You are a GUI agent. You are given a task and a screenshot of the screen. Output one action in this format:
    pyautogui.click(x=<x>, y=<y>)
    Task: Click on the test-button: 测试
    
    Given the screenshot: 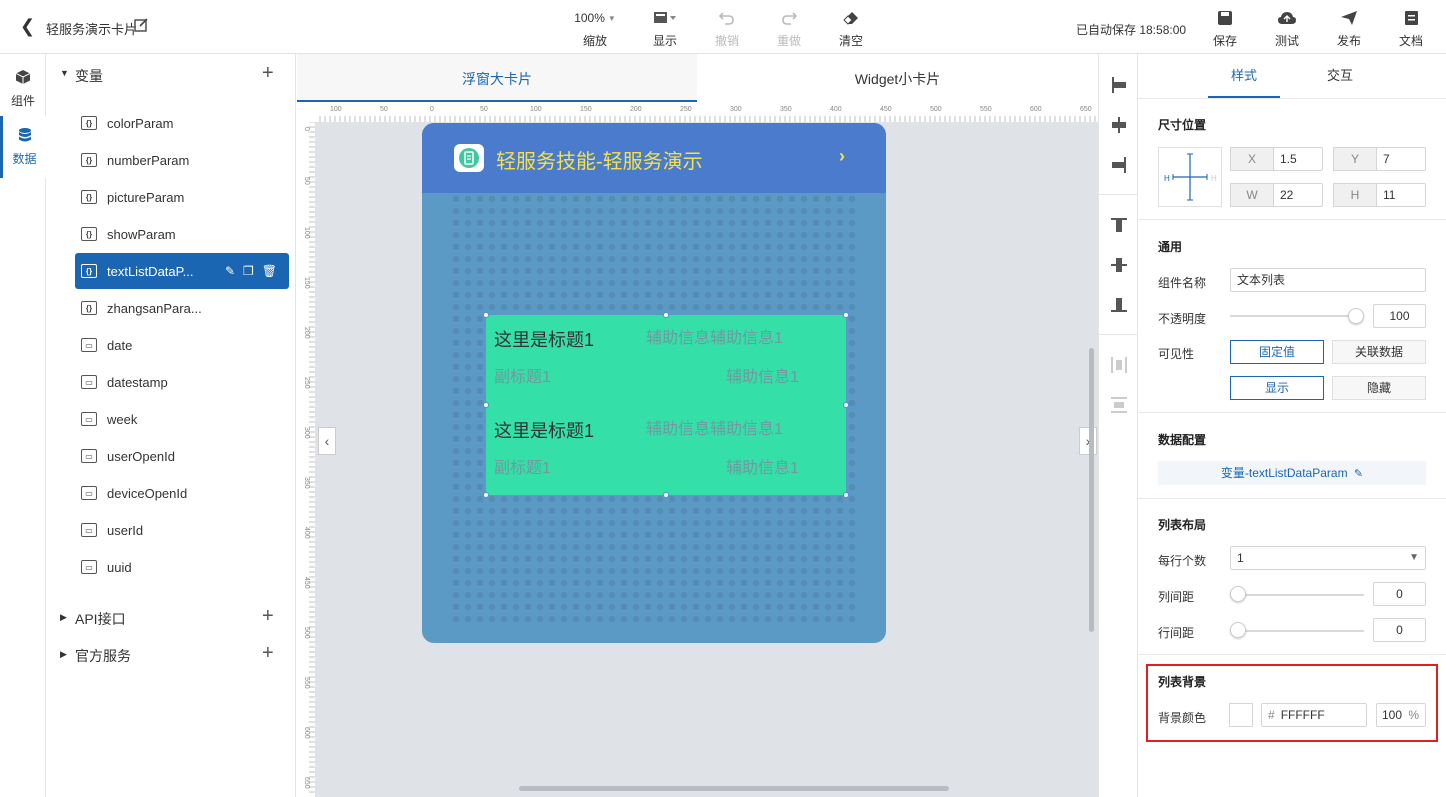 What is the action you would take?
    pyautogui.click(x=1287, y=28)
    